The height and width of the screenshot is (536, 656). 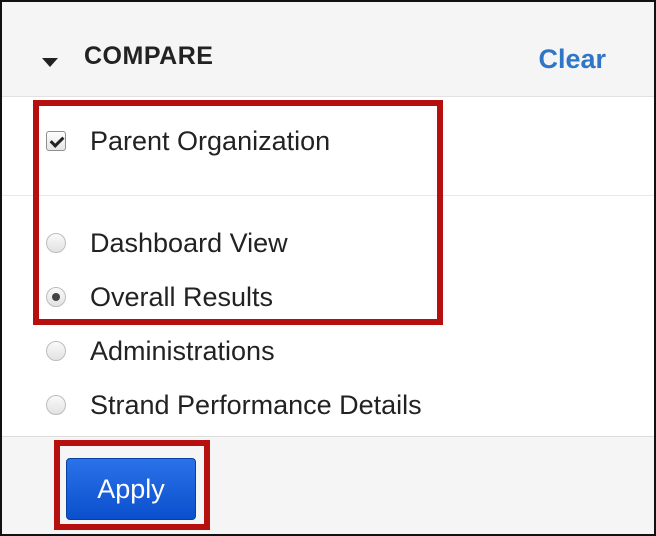 What do you see at coordinates (256, 404) in the screenshot?
I see `strand-performance-details-label: Strand Performance Details` at bounding box center [256, 404].